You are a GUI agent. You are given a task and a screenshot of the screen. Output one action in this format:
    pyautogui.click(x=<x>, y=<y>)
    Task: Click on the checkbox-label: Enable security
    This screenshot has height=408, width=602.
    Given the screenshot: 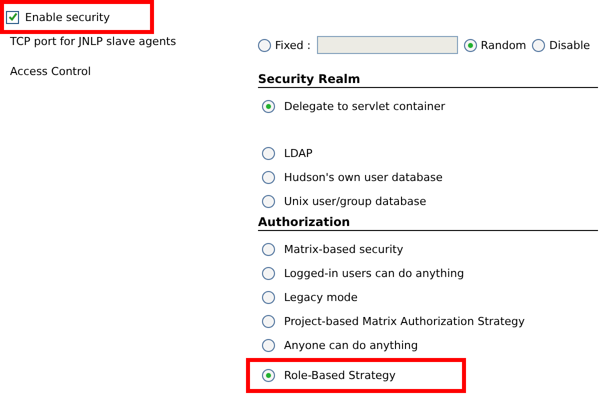 What is the action you would take?
    pyautogui.click(x=67, y=17)
    